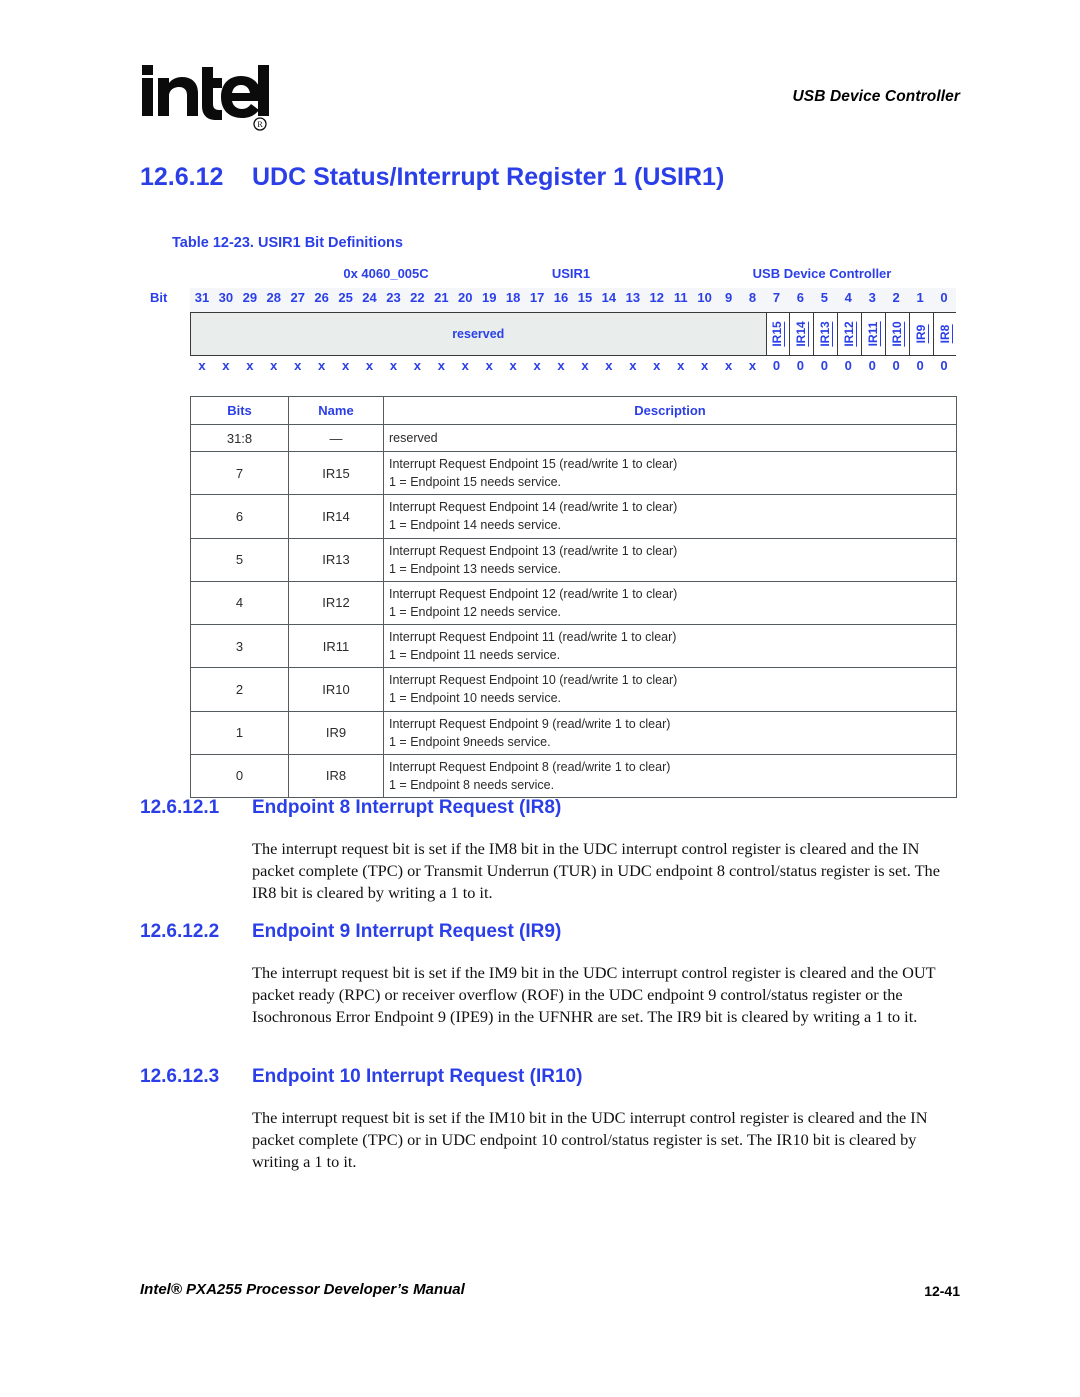 The width and height of the screenshot is (1080, 1397). I want to click on bit-number-26: 26, so click(321, 297).